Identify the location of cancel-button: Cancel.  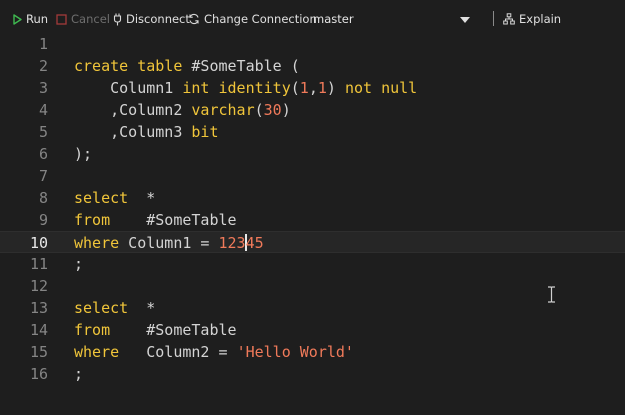
(83, 19).